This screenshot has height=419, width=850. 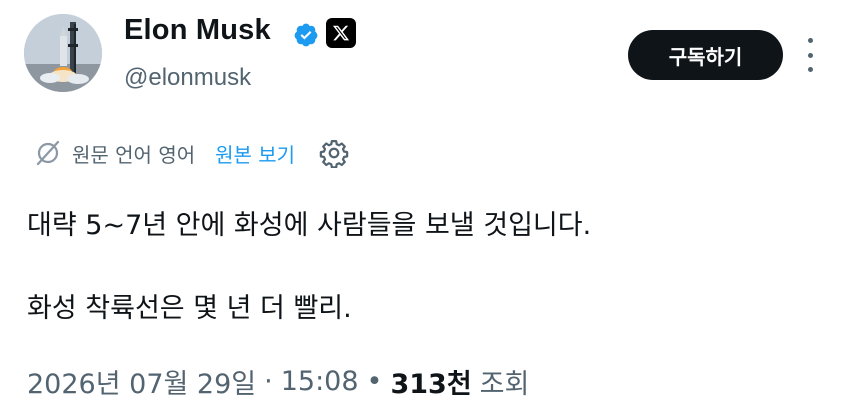 What do you see at coordinates (189, 308) in the screenshot?
I see `post-text-line-2: 화성 착륙선은 몇 년 더 빨리.` at bounding box center [189, 308].